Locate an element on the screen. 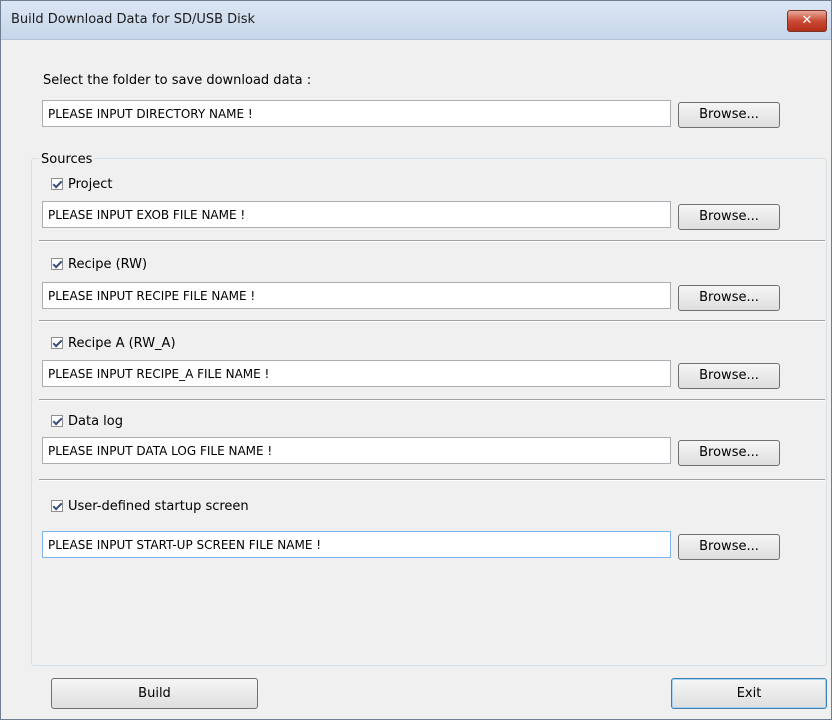 Image resolution: width=832 pixels, height=720 pixels. window-title: Build Download Data for SD/USB Disk is located at coordinates (133, 19).